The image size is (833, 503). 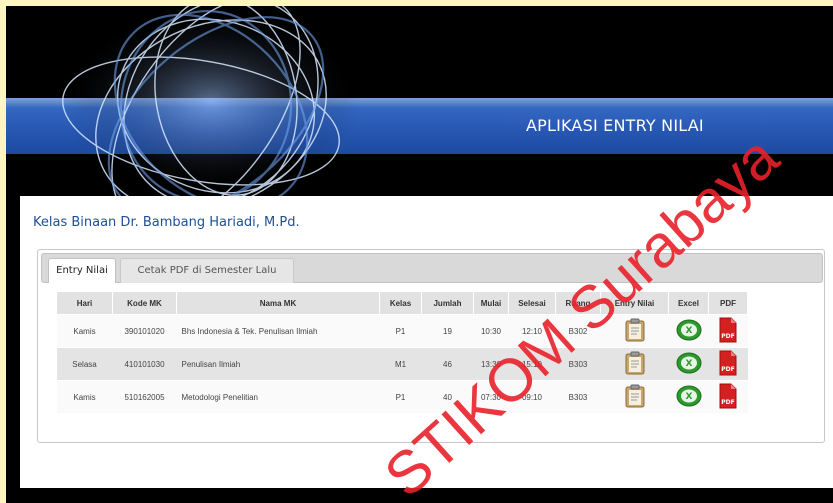 What do you see at coordinates (532, 364) in the screenshot?
I see `cell-selesai: 15:10` at bounding box center [532, 364].